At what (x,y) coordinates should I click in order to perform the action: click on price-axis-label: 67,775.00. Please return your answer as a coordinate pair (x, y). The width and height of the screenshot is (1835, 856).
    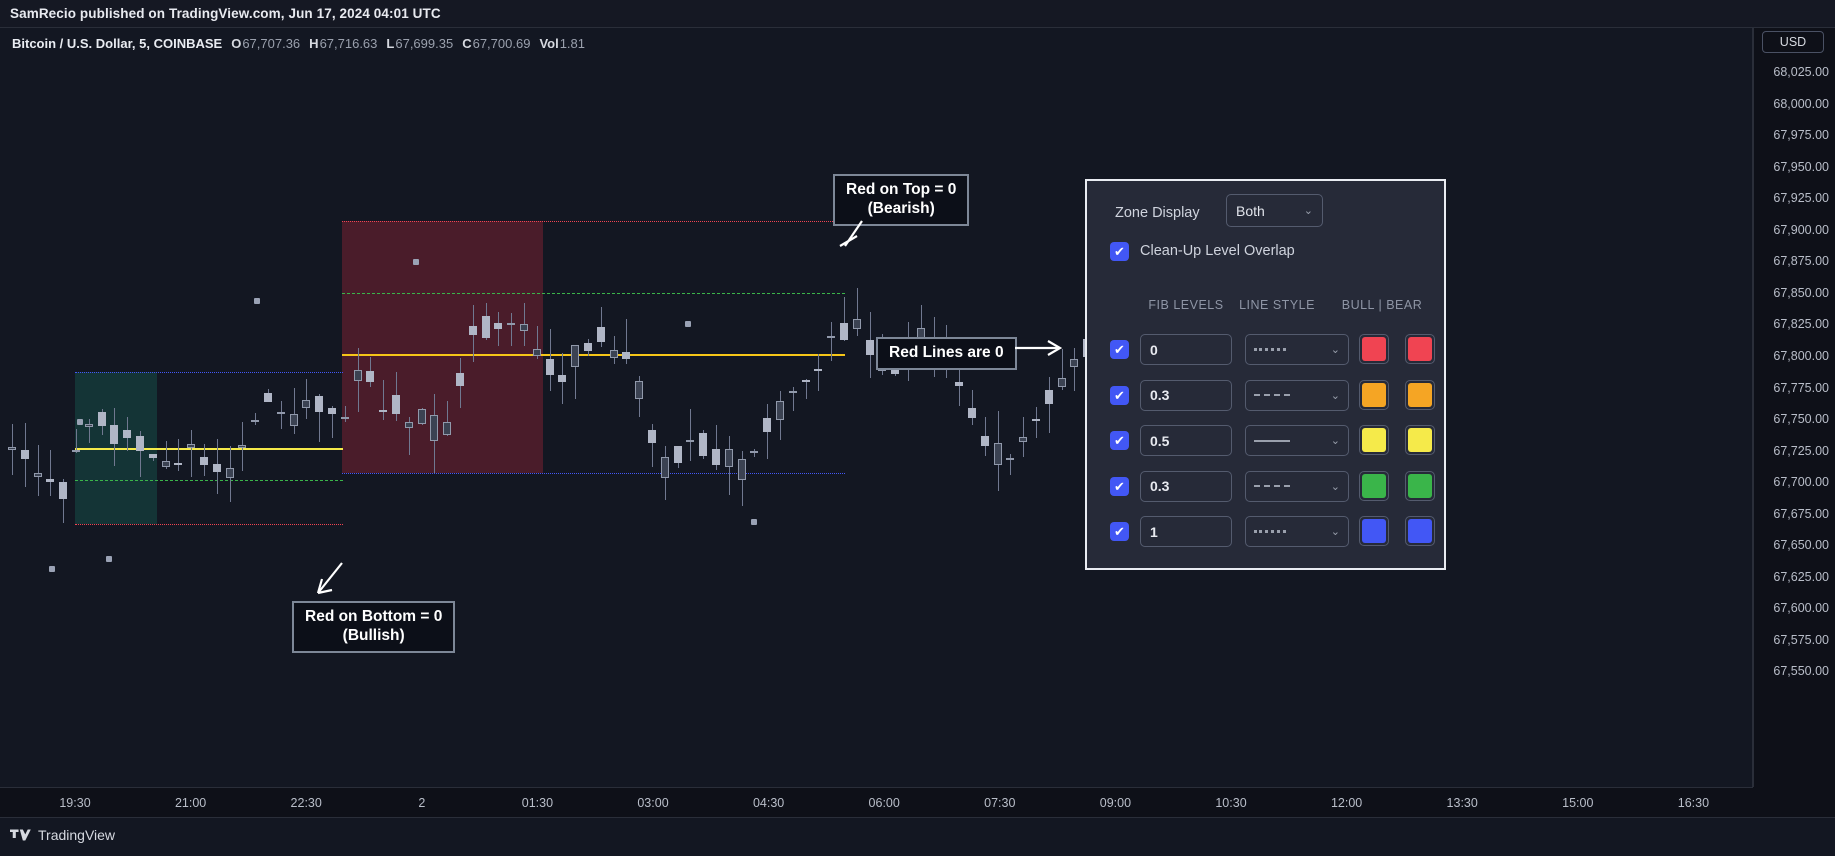
    Looking at the image, I should click on (1801, 387).